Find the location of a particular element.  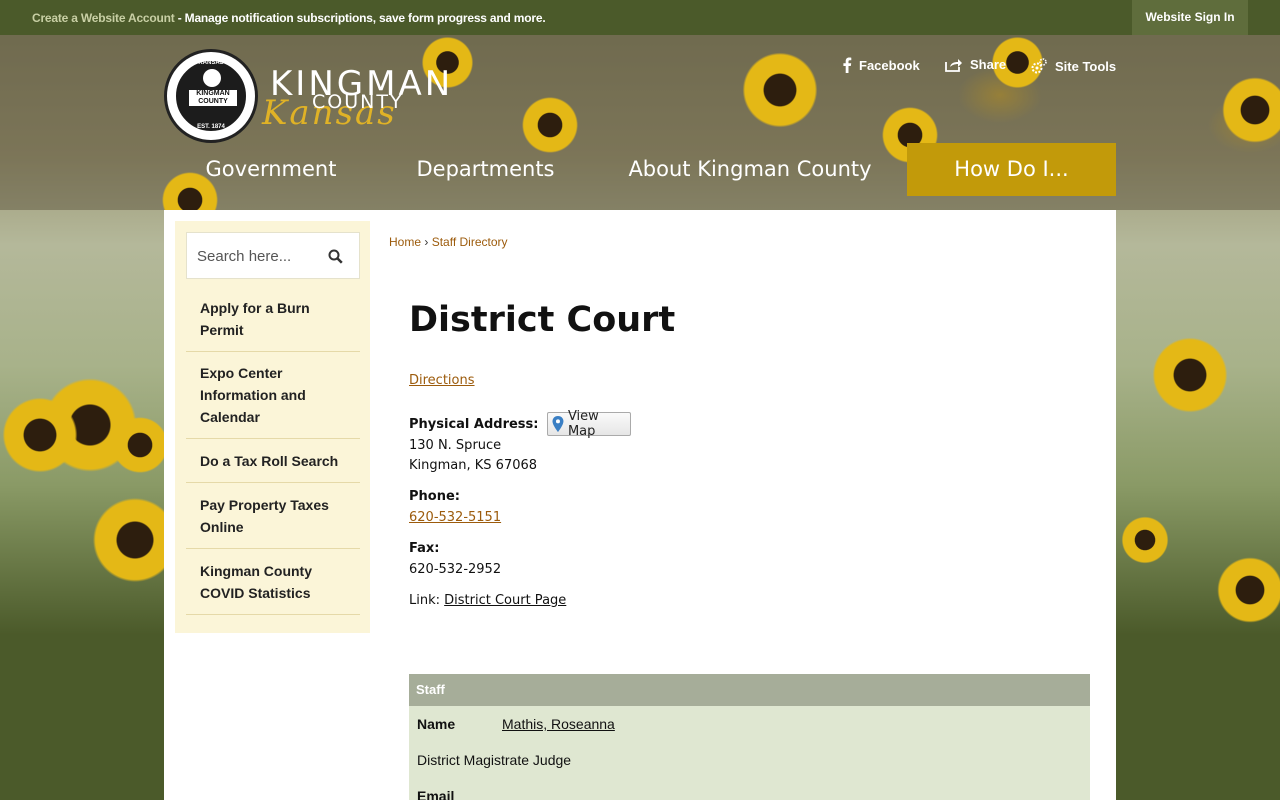

search-icon is located at coordinates (335, 256).